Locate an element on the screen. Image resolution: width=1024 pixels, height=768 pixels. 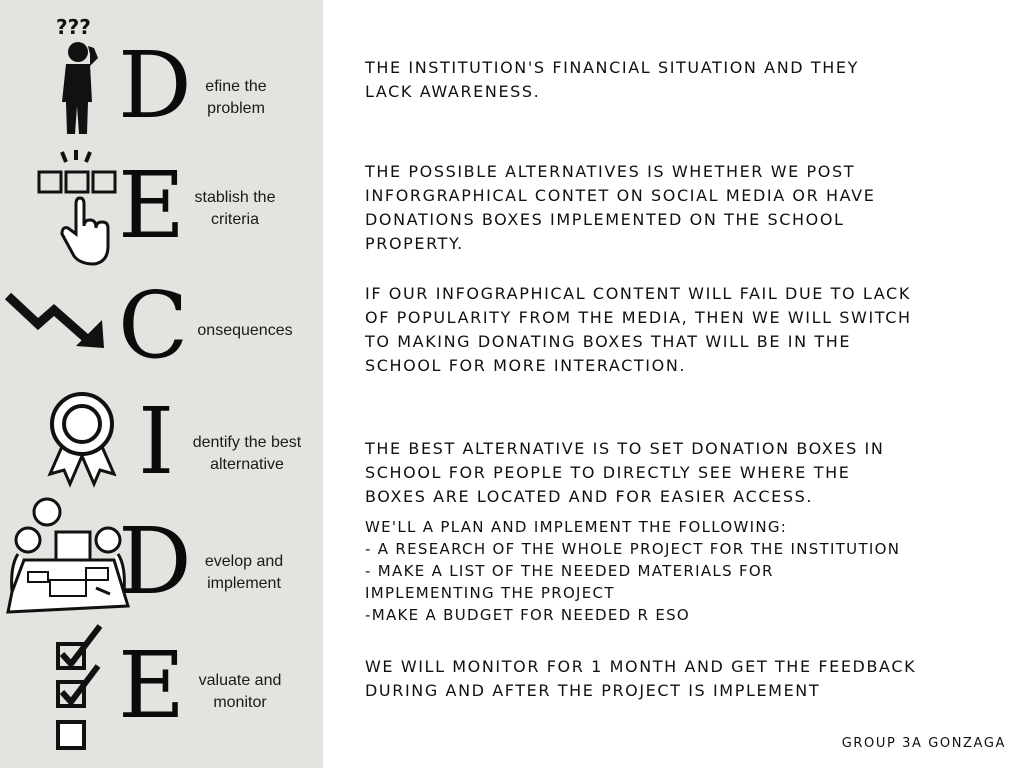
confused-person-icon: ??? is located at coordinates (77, 74).